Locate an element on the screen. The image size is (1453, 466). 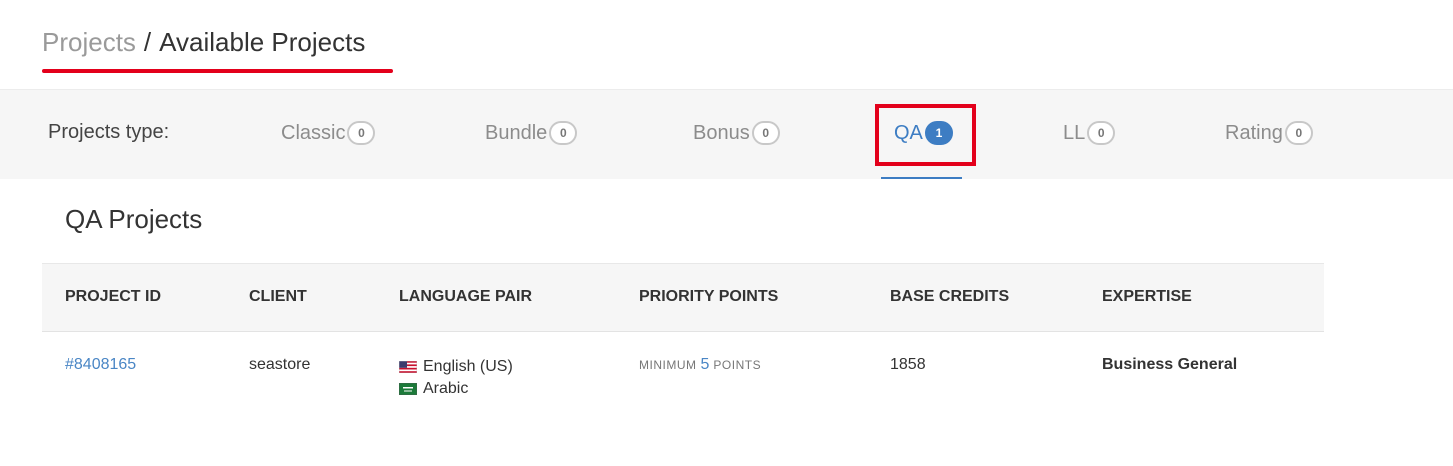
active-tab-indicator is located at coordinates (921, 178).